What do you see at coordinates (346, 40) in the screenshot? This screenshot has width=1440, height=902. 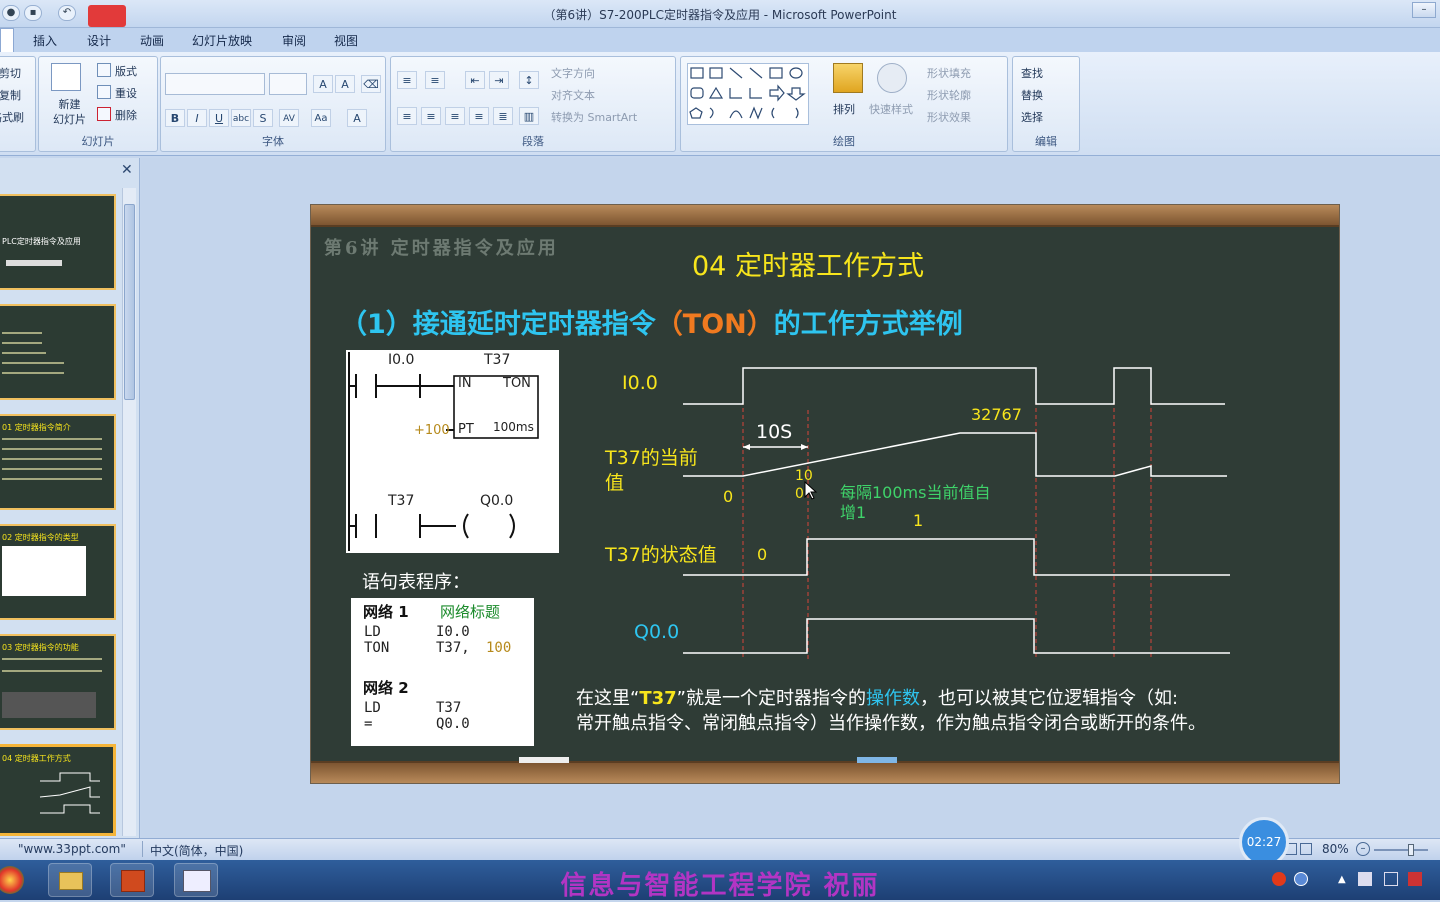 I see `tab-view: 视图` at bounding box center [346, 40].